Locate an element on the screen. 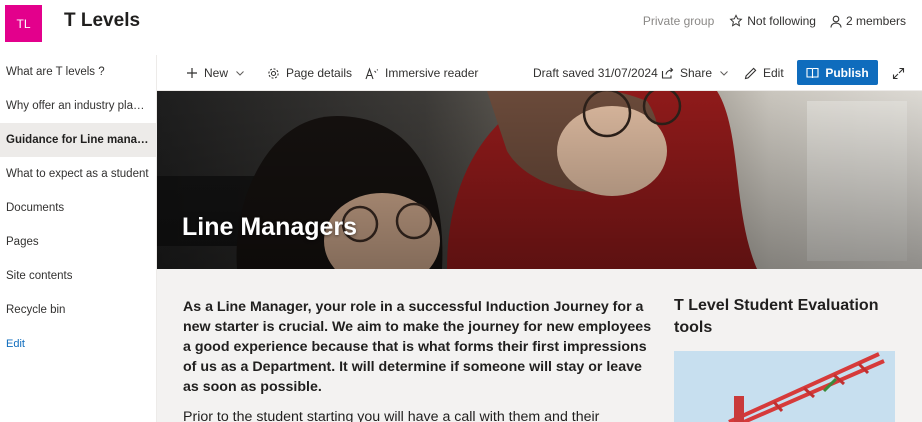  person-icon is located at coordinates (836, 21).